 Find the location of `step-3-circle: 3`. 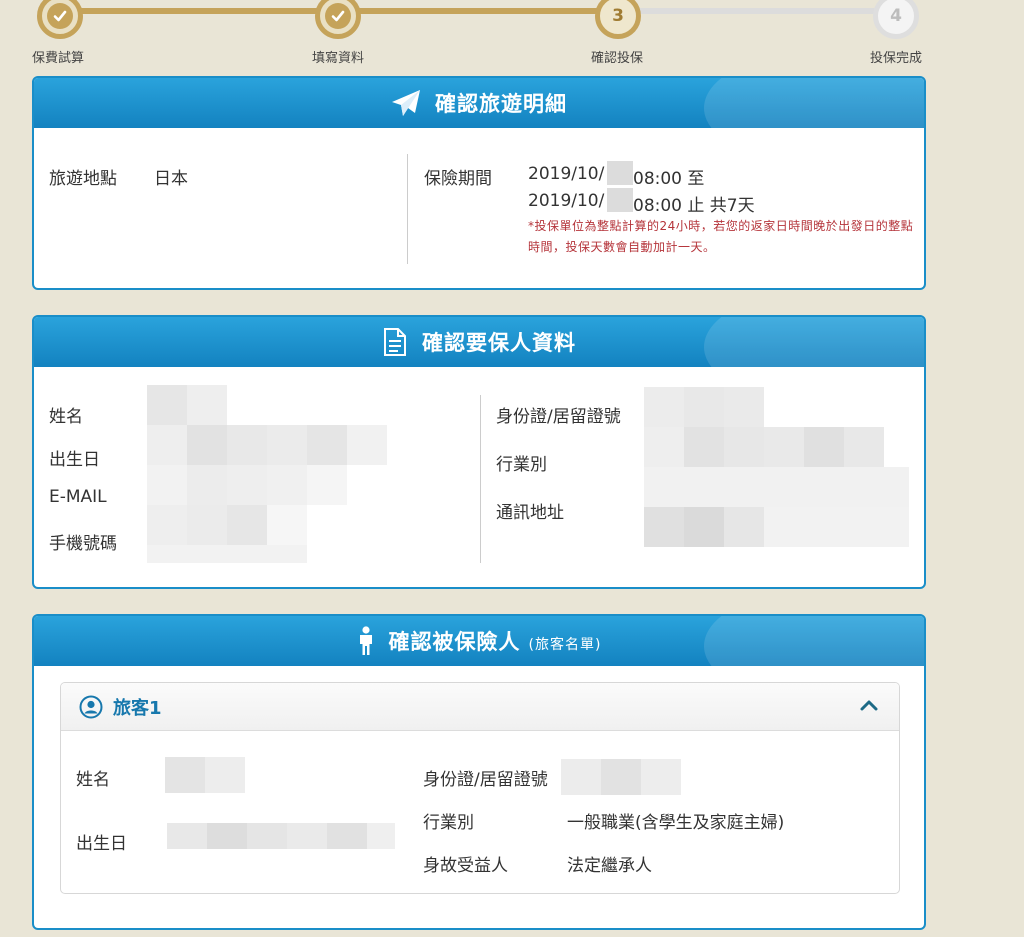

step-3-circle: 3 is located at coordinates (618, 19).